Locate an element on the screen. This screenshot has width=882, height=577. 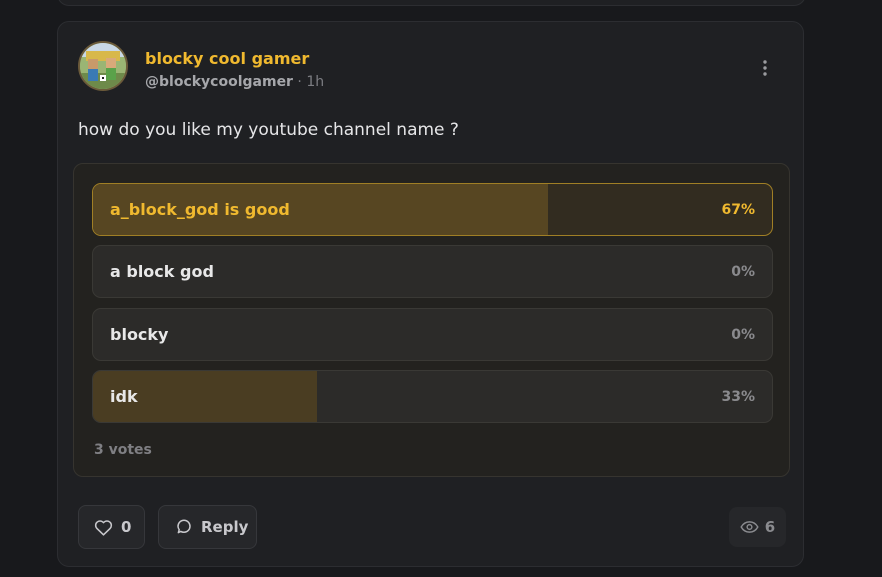
author-meta: @blockycoolgamer · 1h is located at coordinates (234, 82).